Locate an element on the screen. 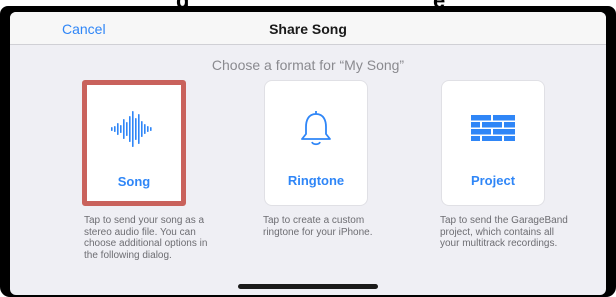 The image size is (616, 297). project-option-card: Project is located at coordinates (493, 143).